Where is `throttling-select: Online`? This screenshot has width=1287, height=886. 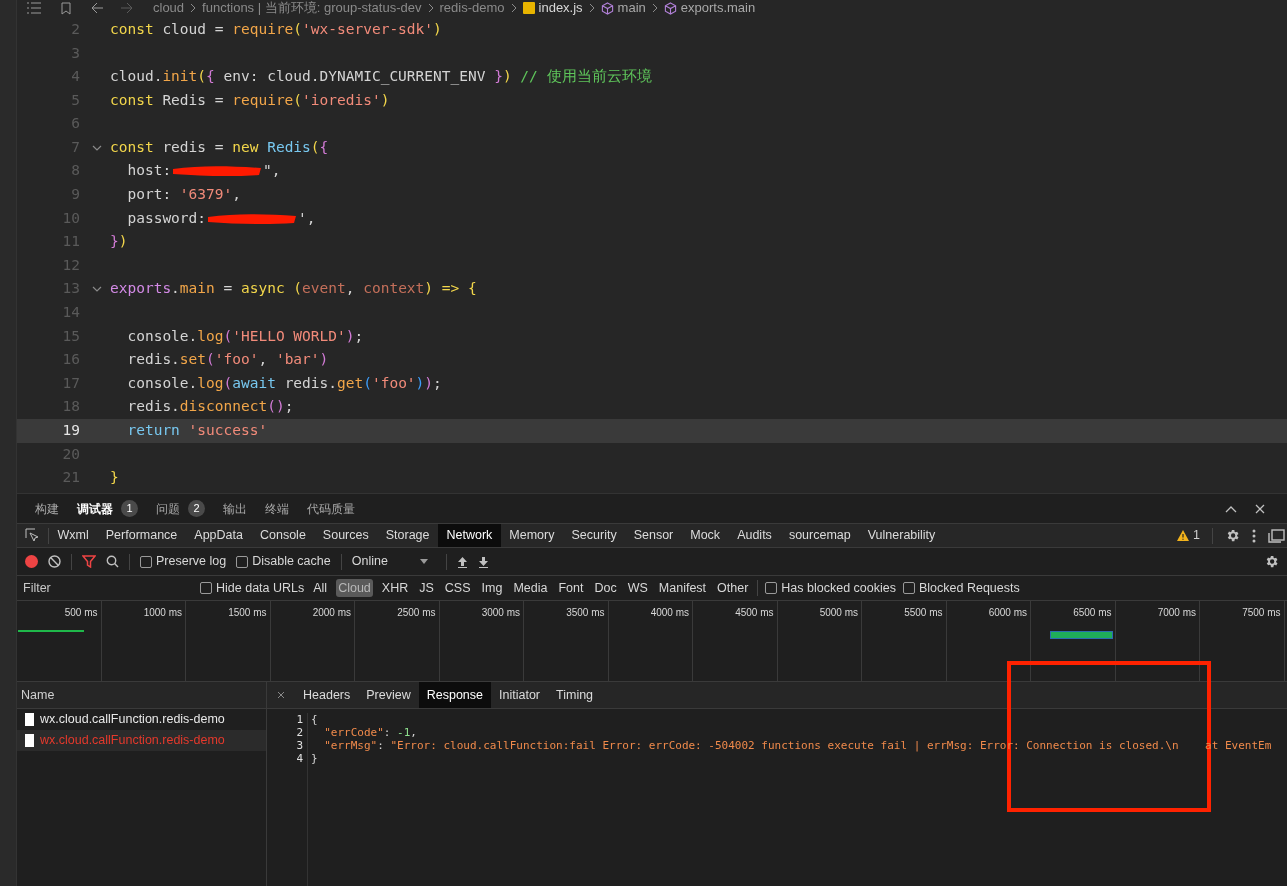 throttling-select: Online is located at coordinates (389, 561).